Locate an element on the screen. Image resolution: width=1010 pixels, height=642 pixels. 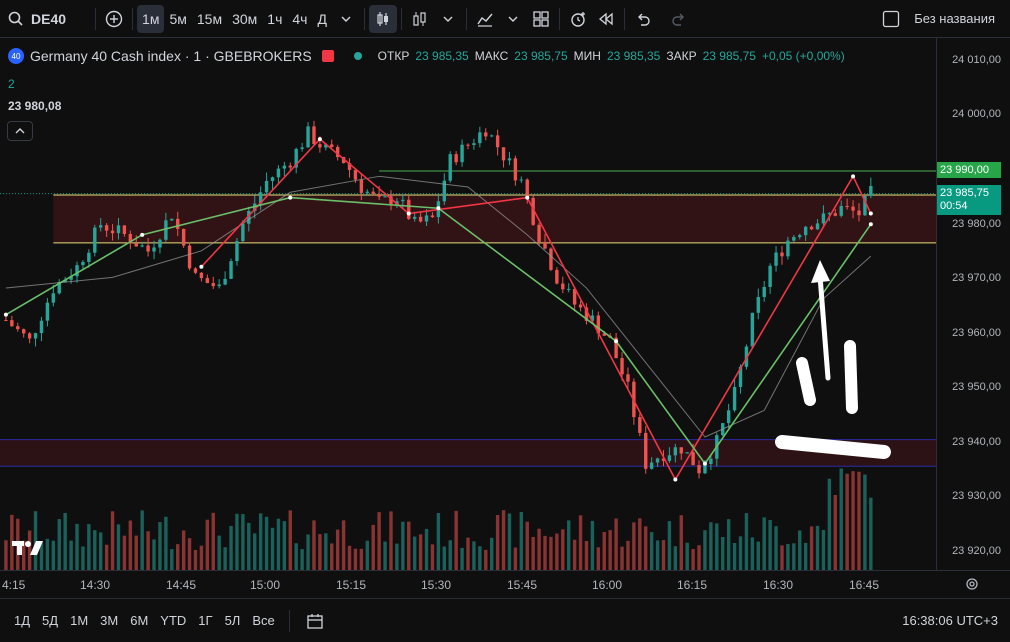
range-5d: 5Д is located at coordinates (50, 620).